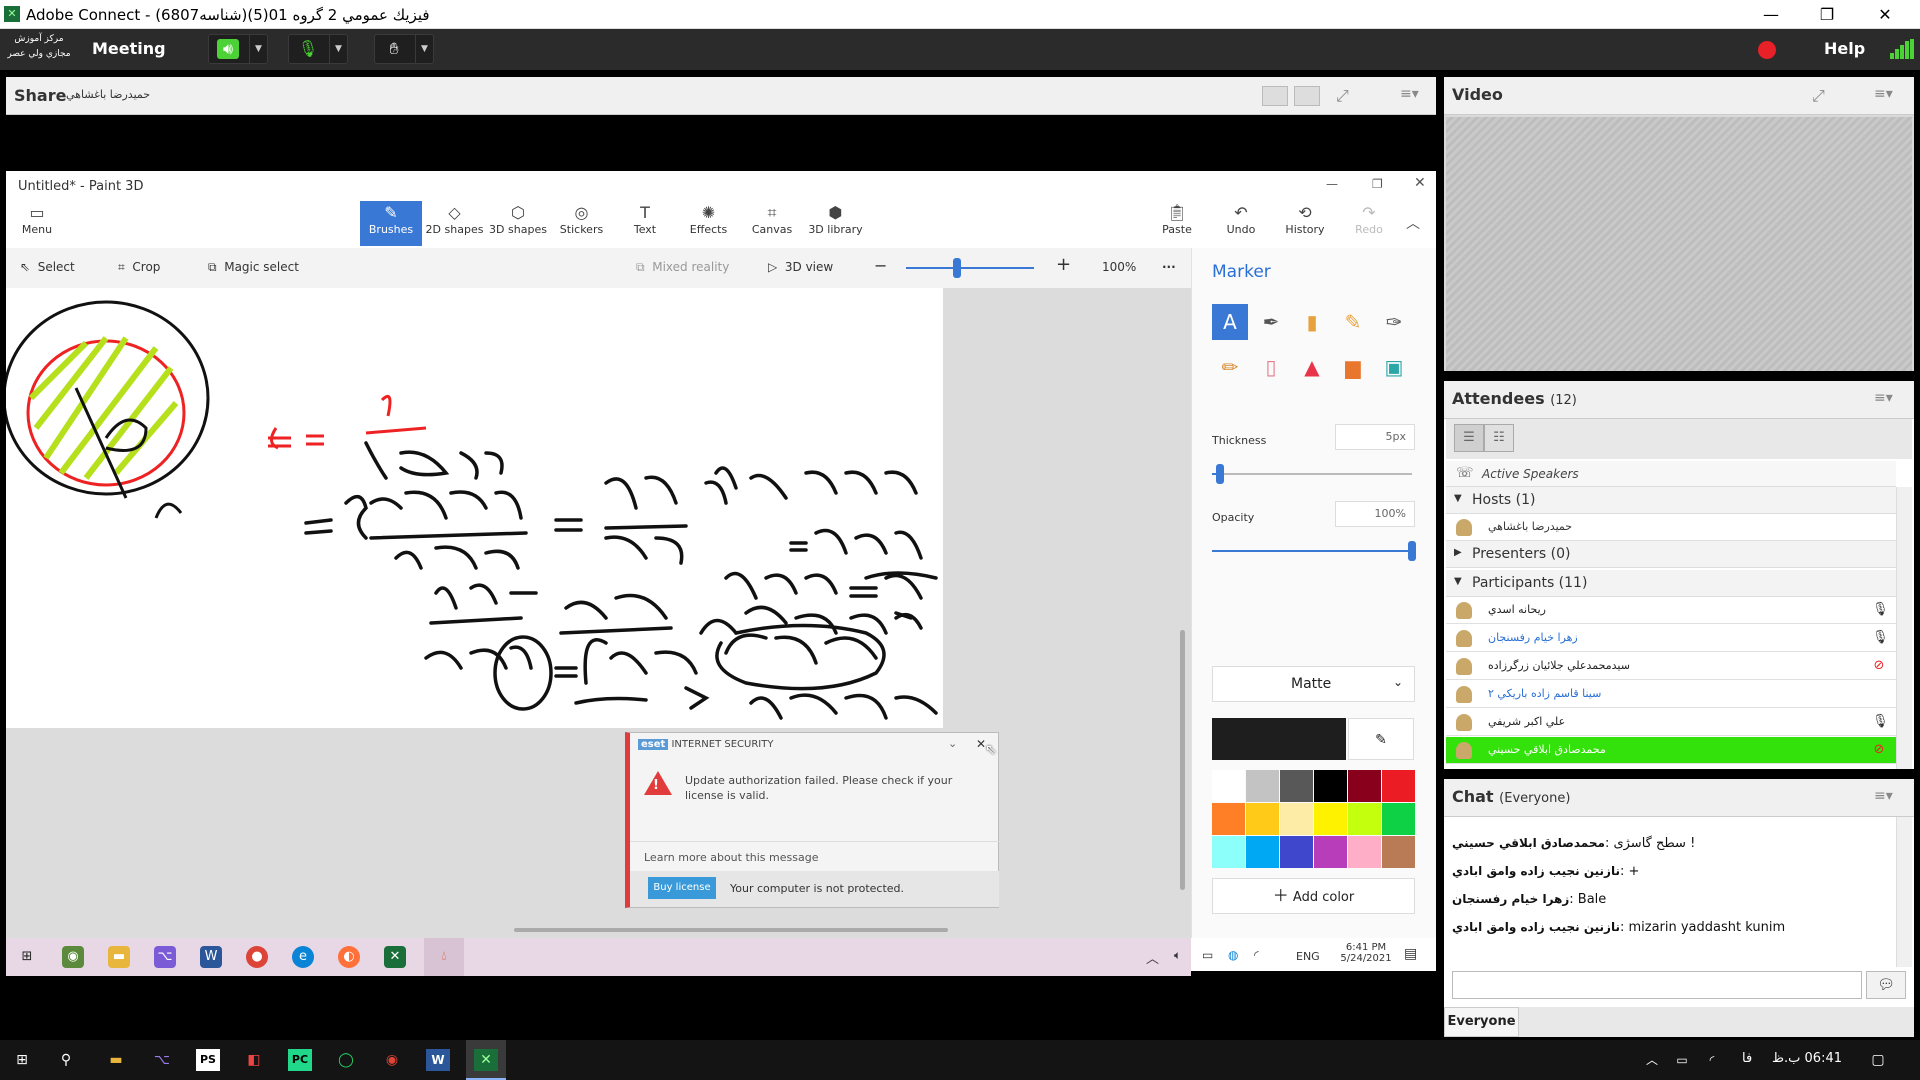  What do you see at coordinates (1305, 223) in the screenshot?
I see `tool-history: ⟲ History` at bounding box center [1305, 223].